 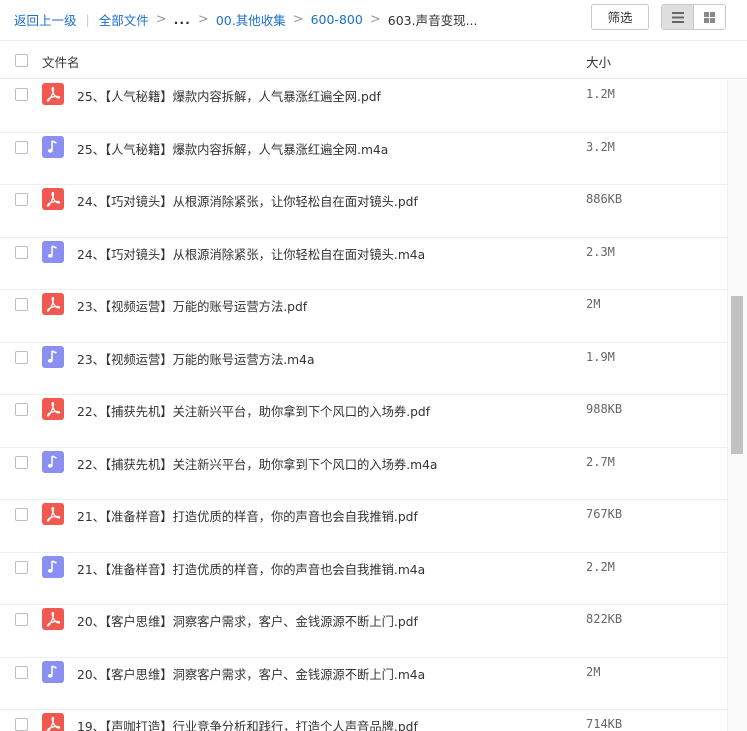 I want to click on file-size: 822KB, so click(x=604, y=619).